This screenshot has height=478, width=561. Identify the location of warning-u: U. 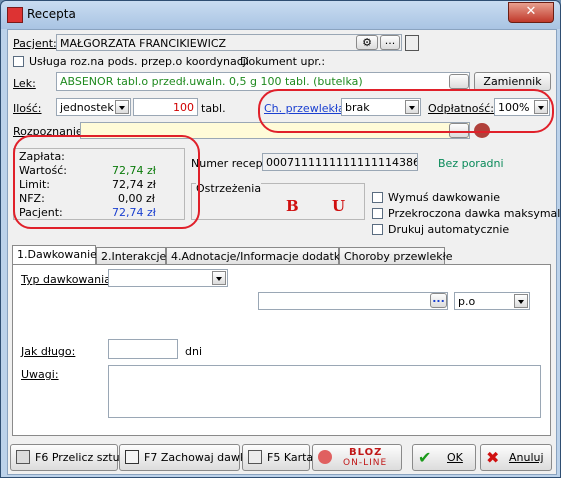
(339, 206).